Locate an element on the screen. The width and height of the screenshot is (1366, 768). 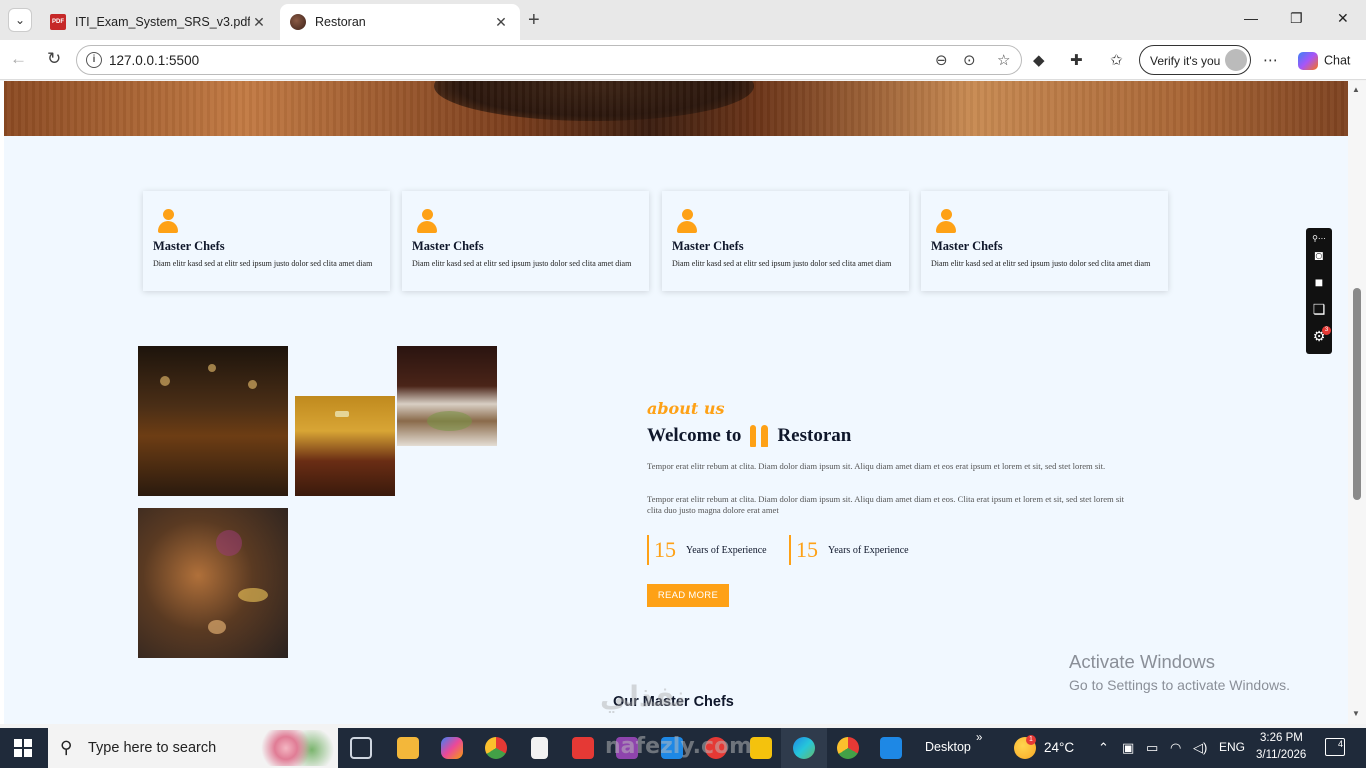
extension-shield-icon: ◆ is located at coordinates (1039, 60).